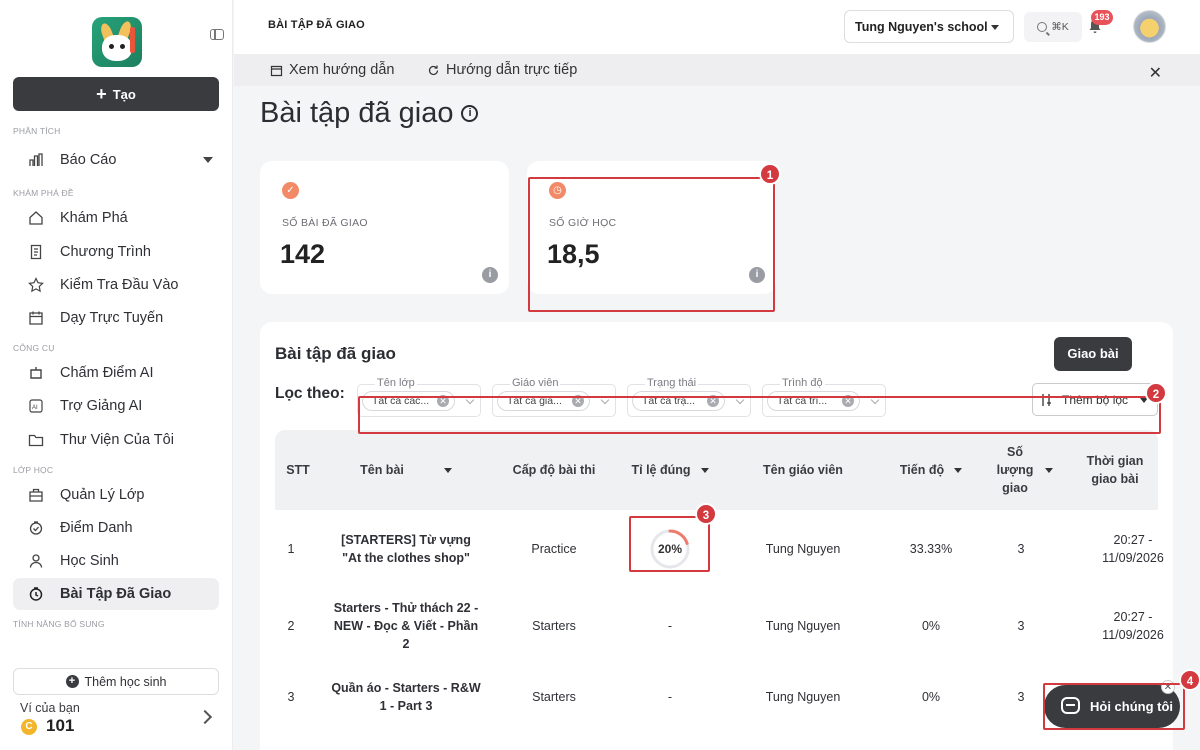  I want to click on view-guide-link: Xem hướng dẫn, so click(332, 70).